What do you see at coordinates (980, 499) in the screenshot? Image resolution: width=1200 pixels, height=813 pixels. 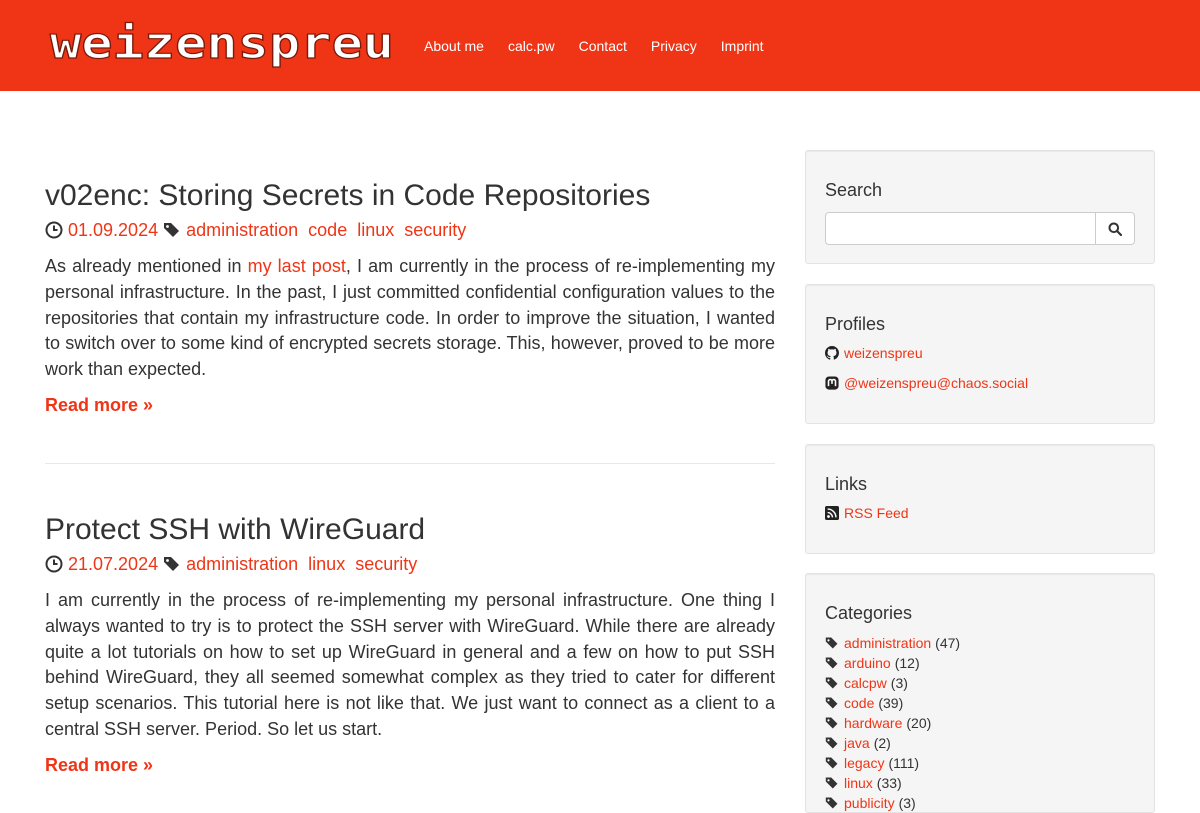 I see `links-widget: Links RSS Feed` at bounding box center [980, 499].